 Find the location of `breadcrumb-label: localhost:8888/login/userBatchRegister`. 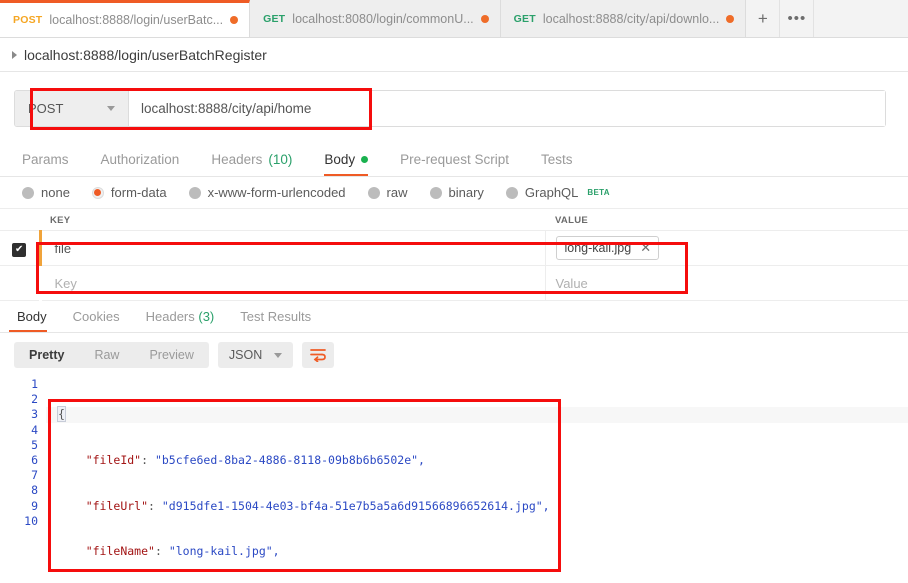

breadcrumb-label: localhost:8888/login/userBatchRegister is located at coordinates (145, 54).